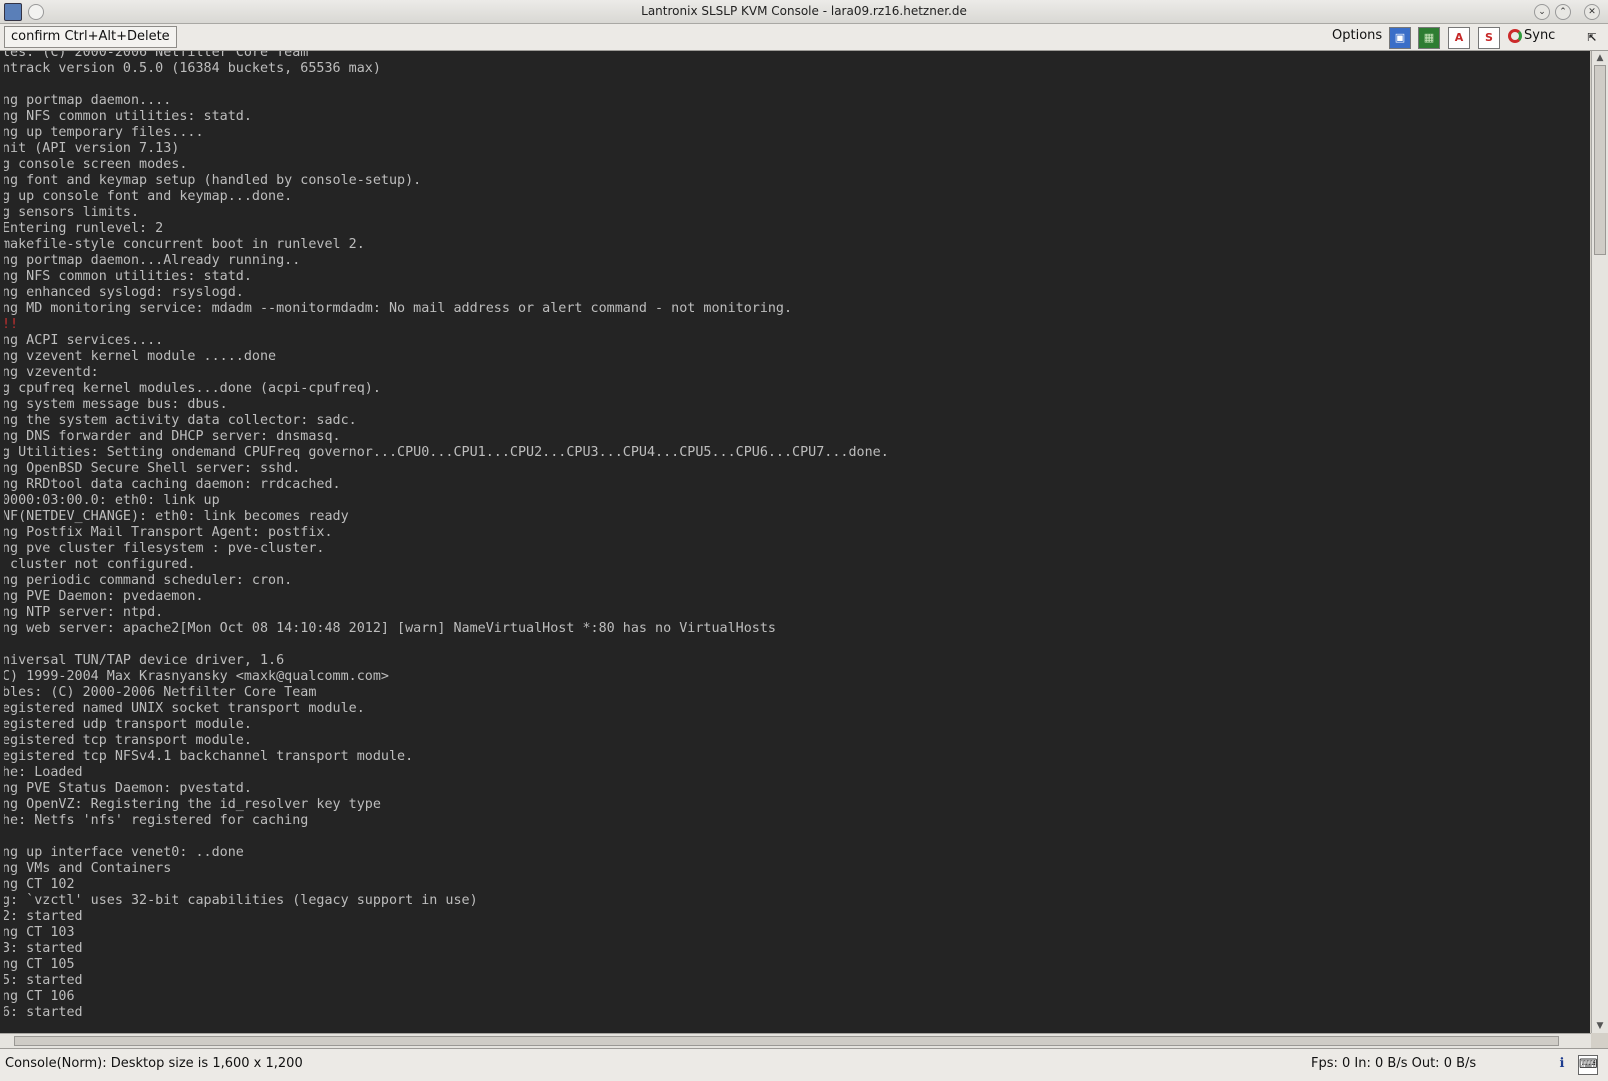  What do you see at coordinates (38, 996) in the screenshot?
I see `console-line: ng CT 106` at bounding box center [38, 996].